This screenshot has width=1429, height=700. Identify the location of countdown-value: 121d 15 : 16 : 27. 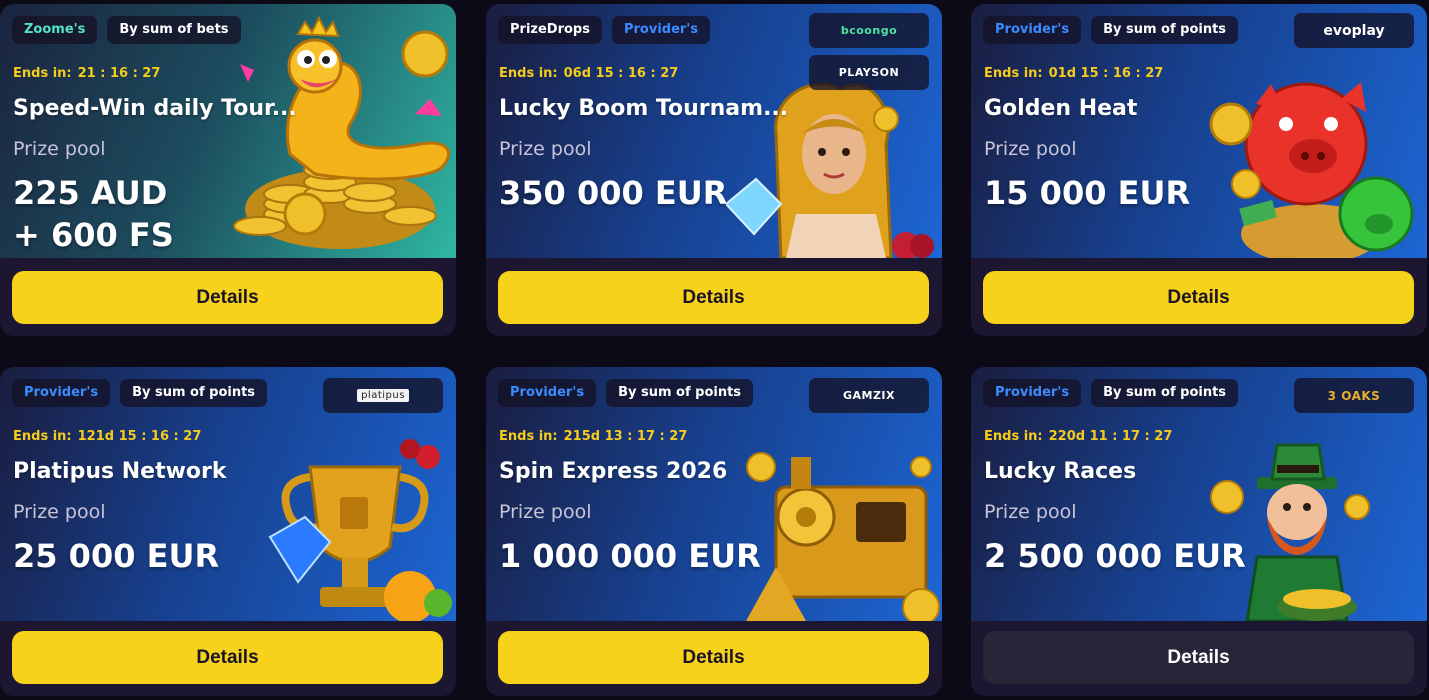
(139, 436).